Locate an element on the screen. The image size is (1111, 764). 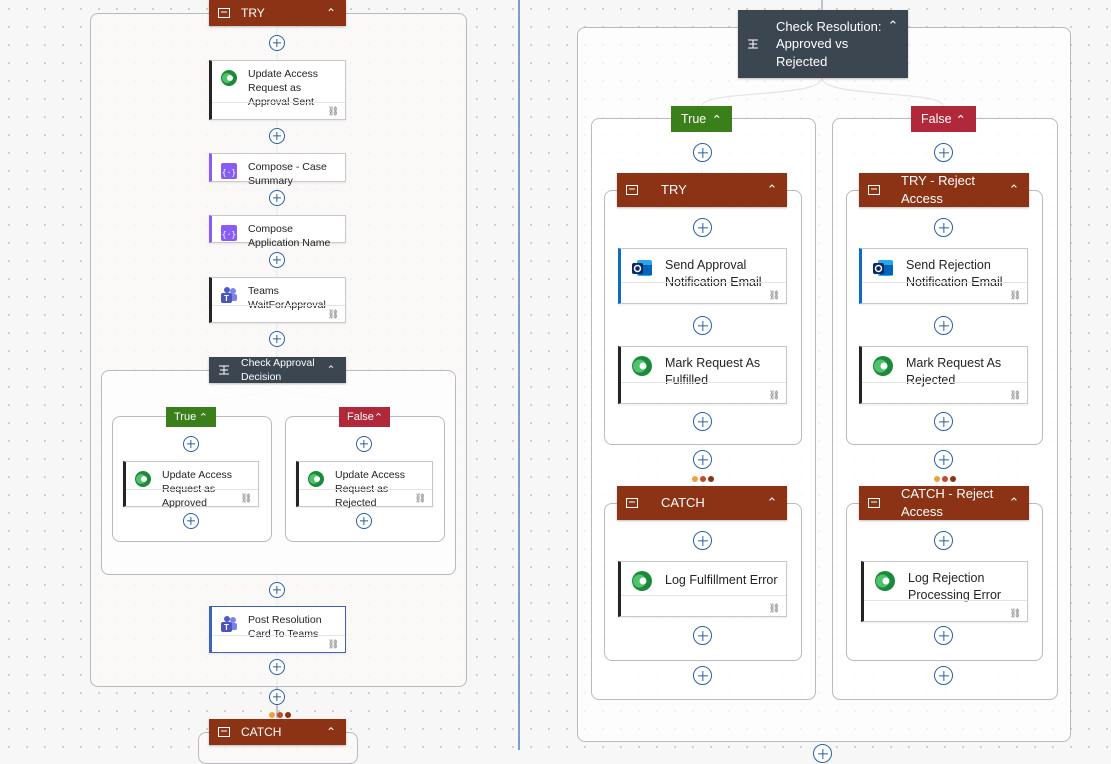
true-tag-label: True is located at coordinates (694, 119).